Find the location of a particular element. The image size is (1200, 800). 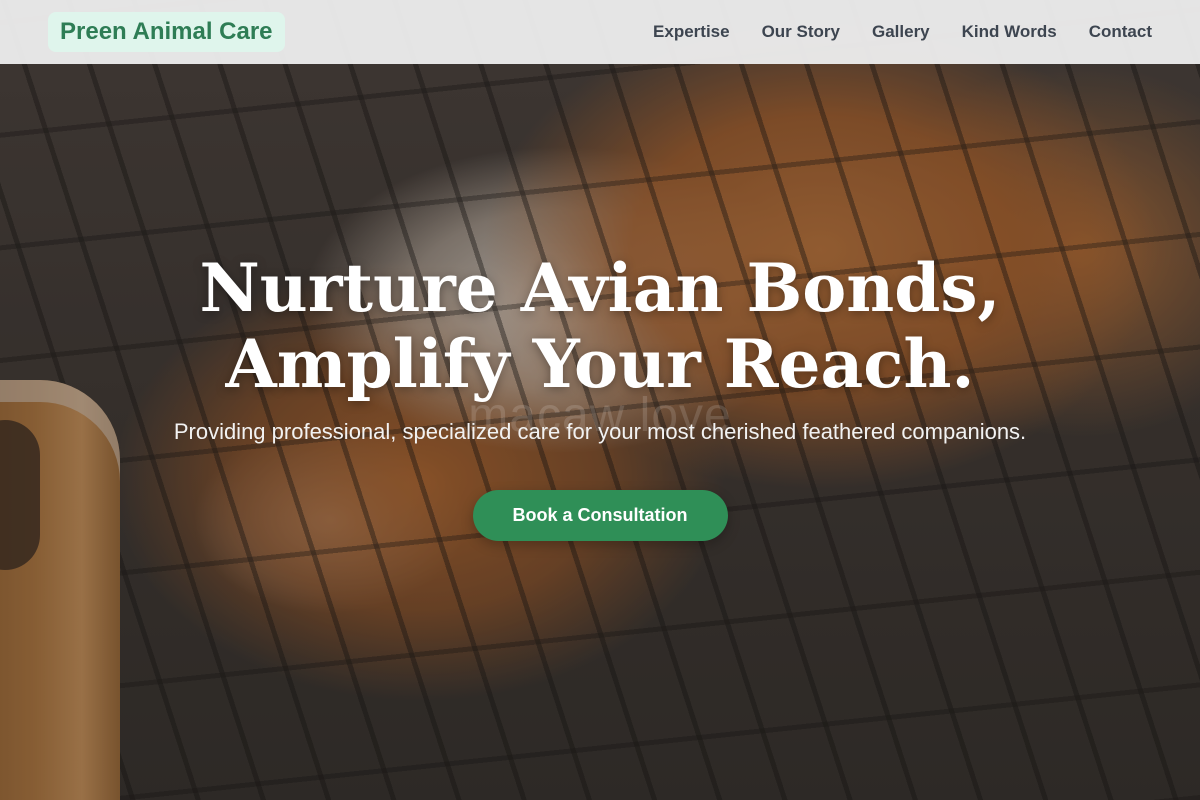

nav-link-gallery: Gallery is located at coordinates (901, 31).